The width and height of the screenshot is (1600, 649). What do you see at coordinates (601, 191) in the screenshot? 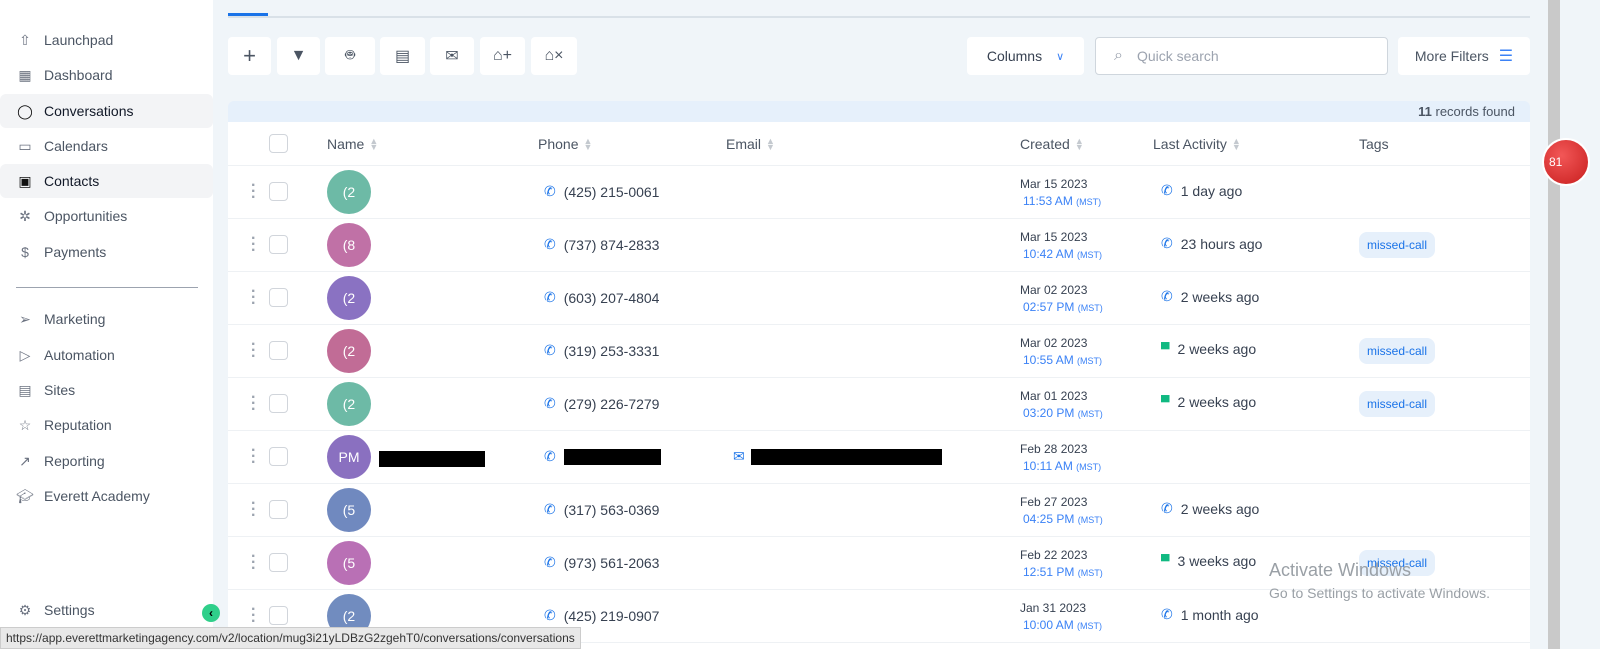
I see `phone-cell: ✆ (425) 215-0061` at bounding box center [601, 191].